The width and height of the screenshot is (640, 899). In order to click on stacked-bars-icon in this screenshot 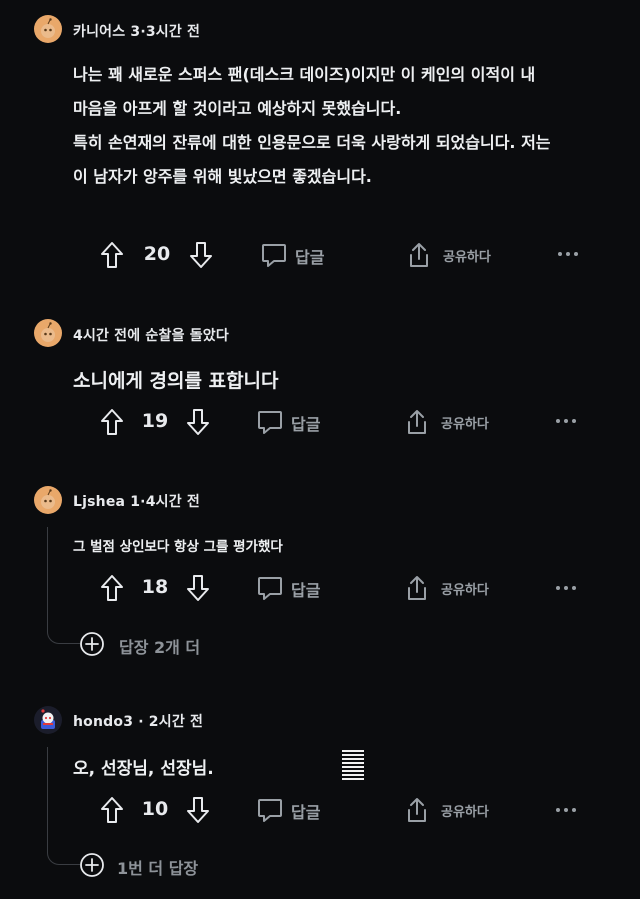, I will do `click(353, 766)`.